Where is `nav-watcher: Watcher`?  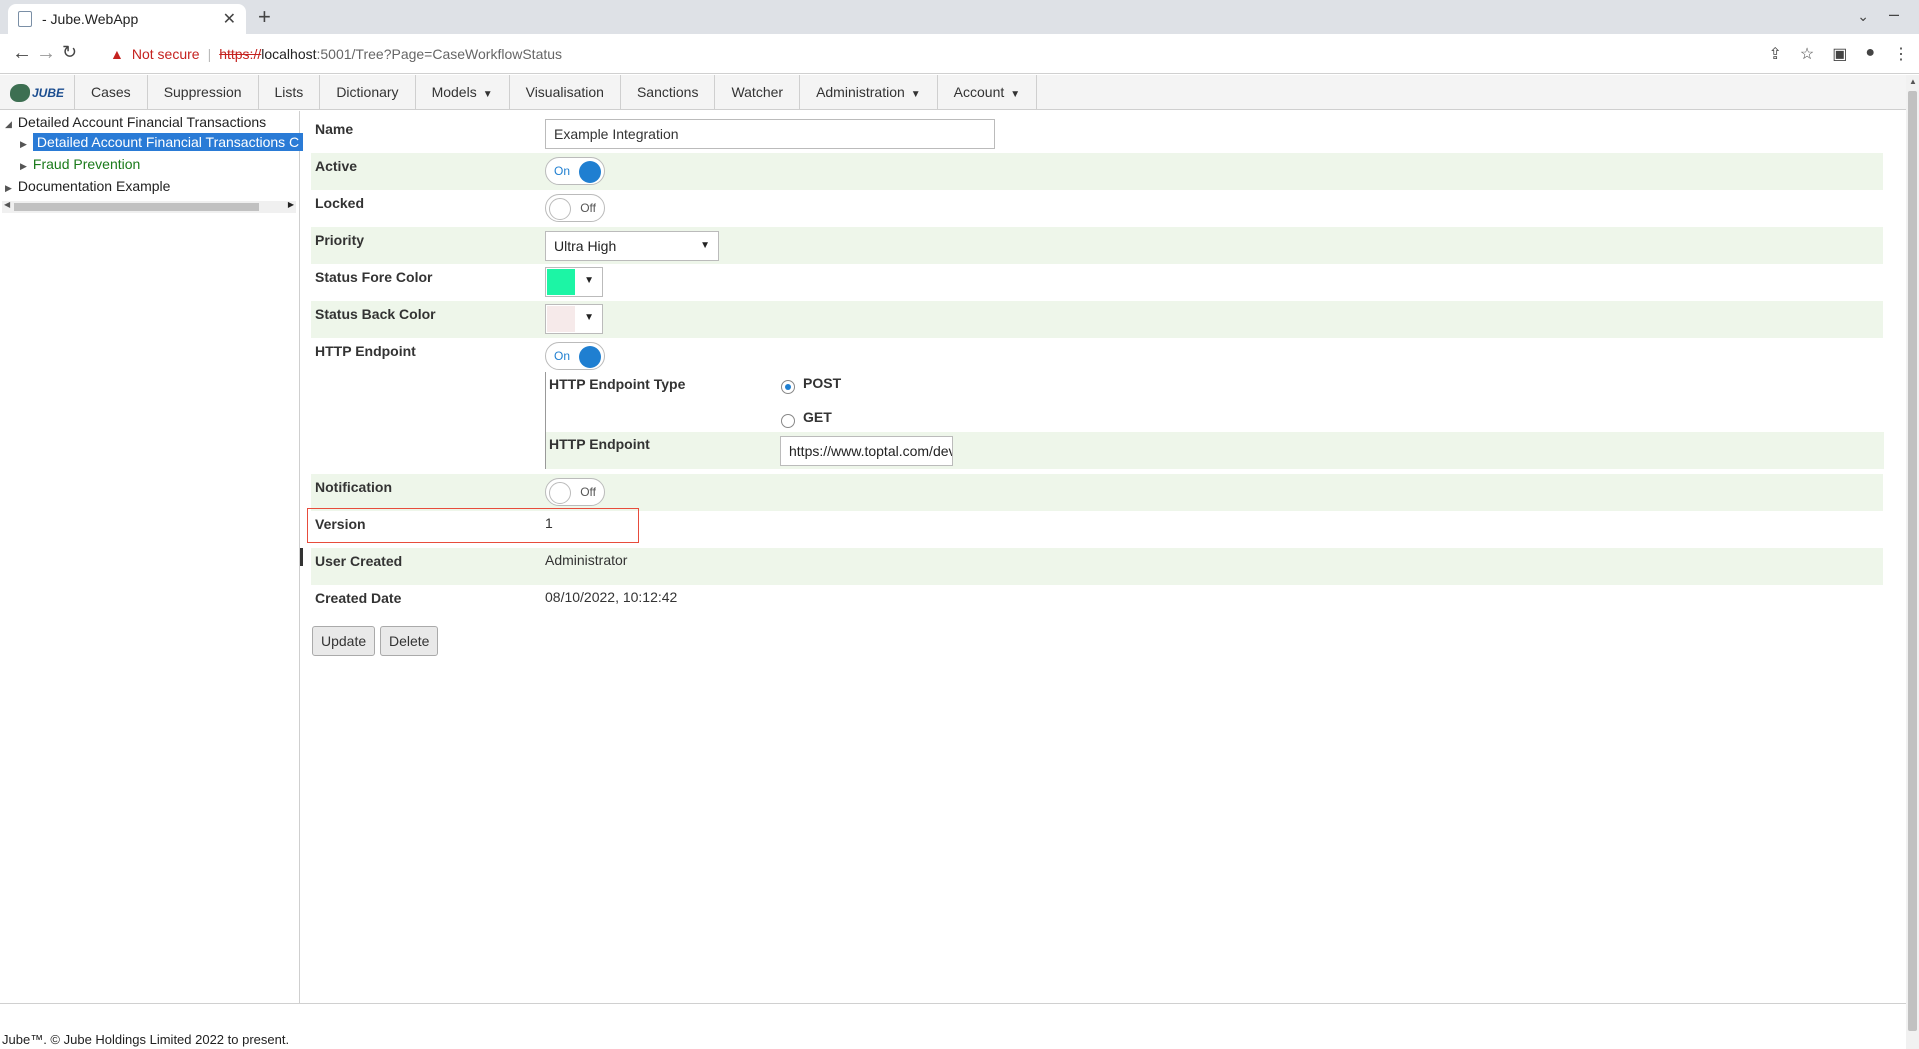
nav-watcher: Watcher is located at coordinates (758, 92).